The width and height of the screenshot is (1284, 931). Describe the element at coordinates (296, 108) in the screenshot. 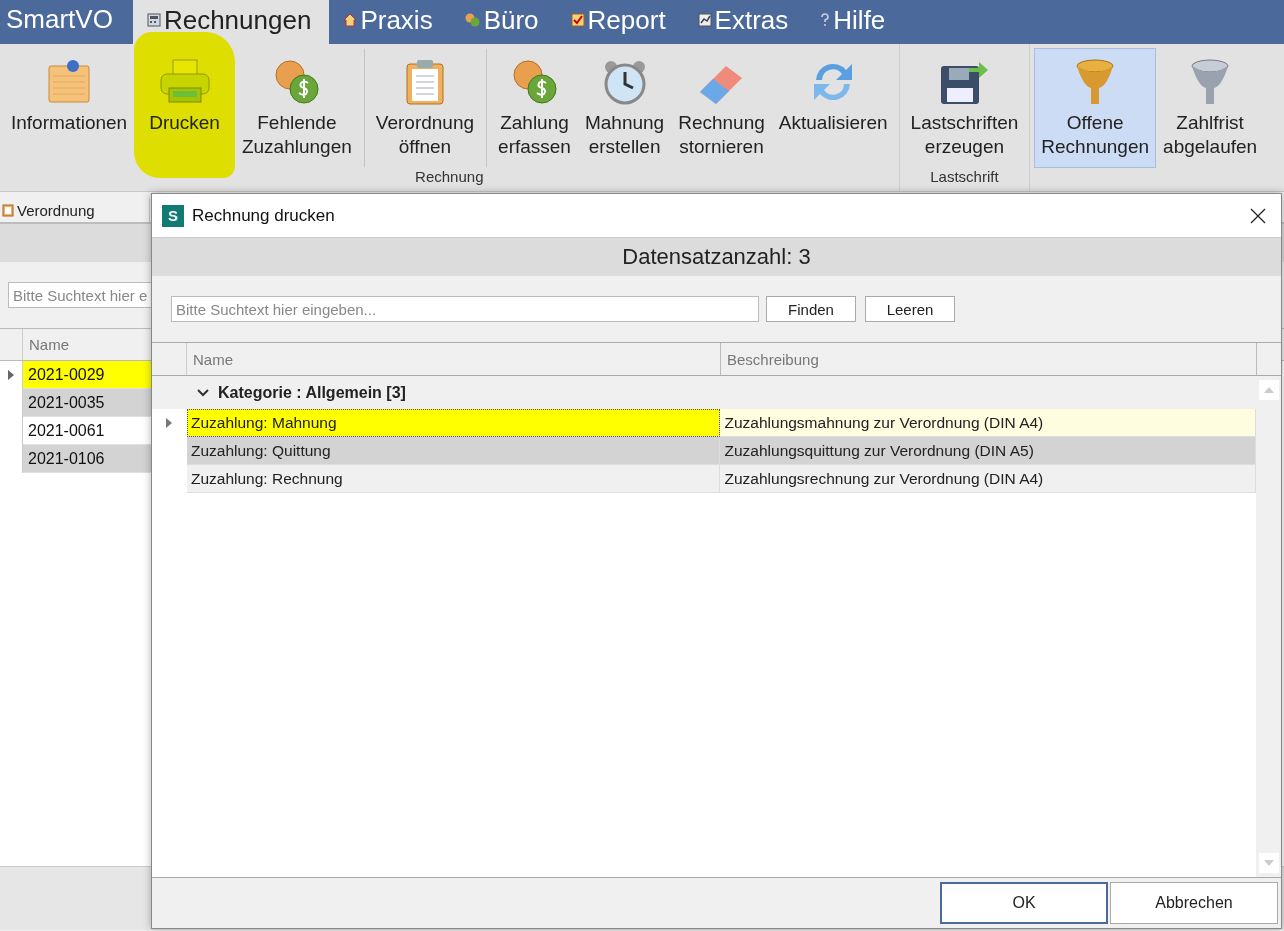

I see `ribbon-button: Fehlende Zuzahlungen` at that location.